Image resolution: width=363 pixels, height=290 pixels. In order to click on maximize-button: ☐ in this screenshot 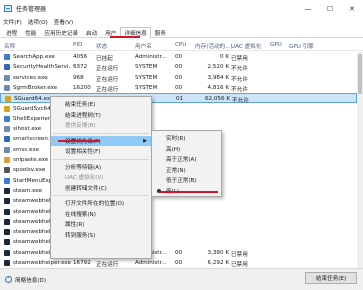, I will do `click(330, 8)`.